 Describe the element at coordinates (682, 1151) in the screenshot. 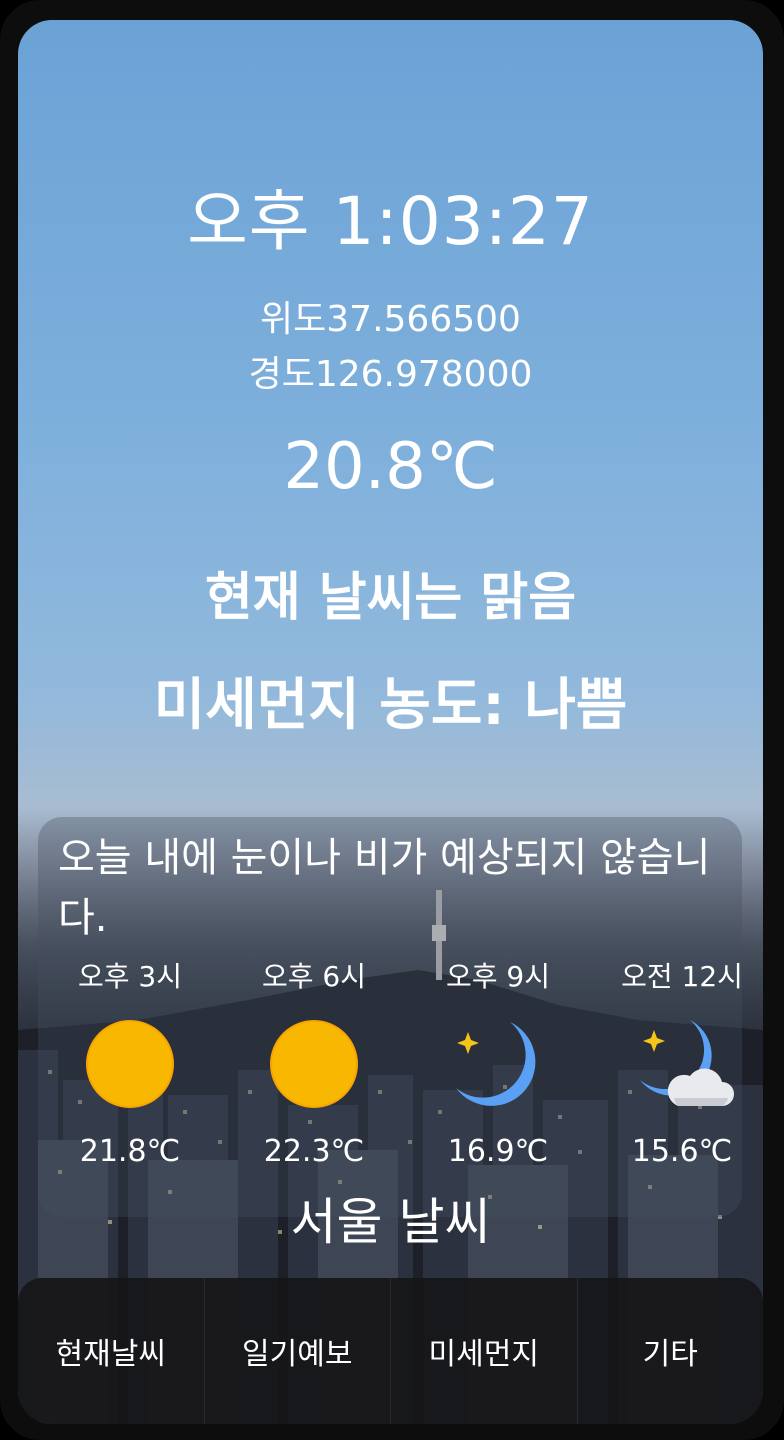

I see `hourly-temperature: 15.6℃` at that location.